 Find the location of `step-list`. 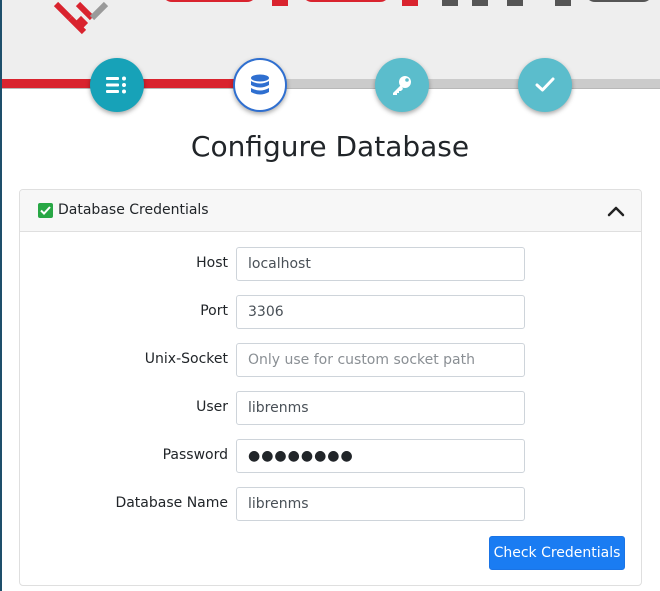

step-list is located at coordinates (117, 85).